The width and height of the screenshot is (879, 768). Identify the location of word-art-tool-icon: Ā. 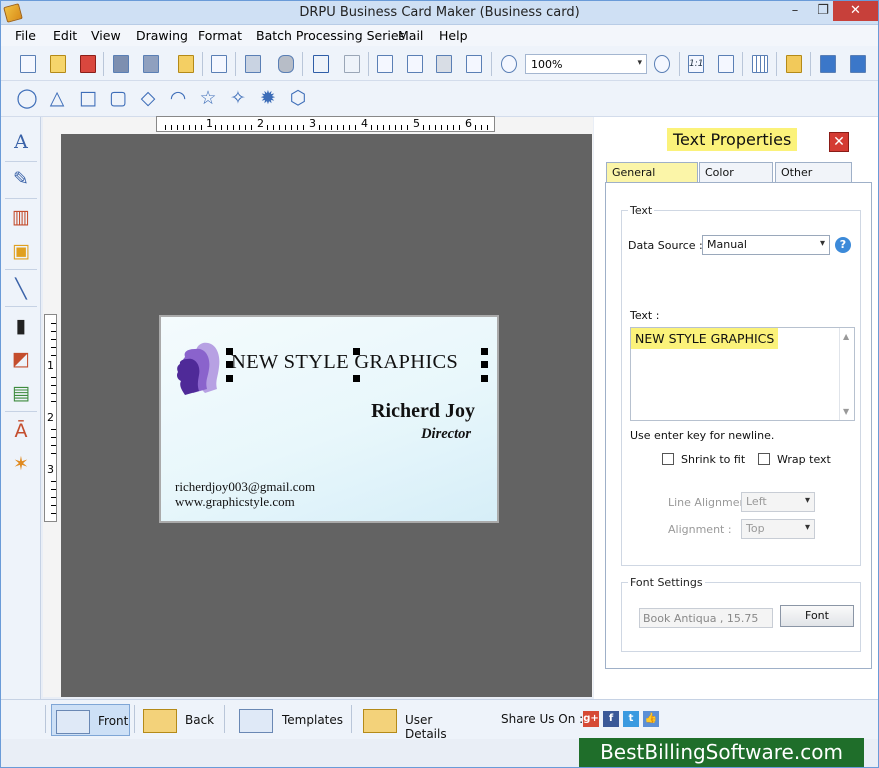
(21, 431).